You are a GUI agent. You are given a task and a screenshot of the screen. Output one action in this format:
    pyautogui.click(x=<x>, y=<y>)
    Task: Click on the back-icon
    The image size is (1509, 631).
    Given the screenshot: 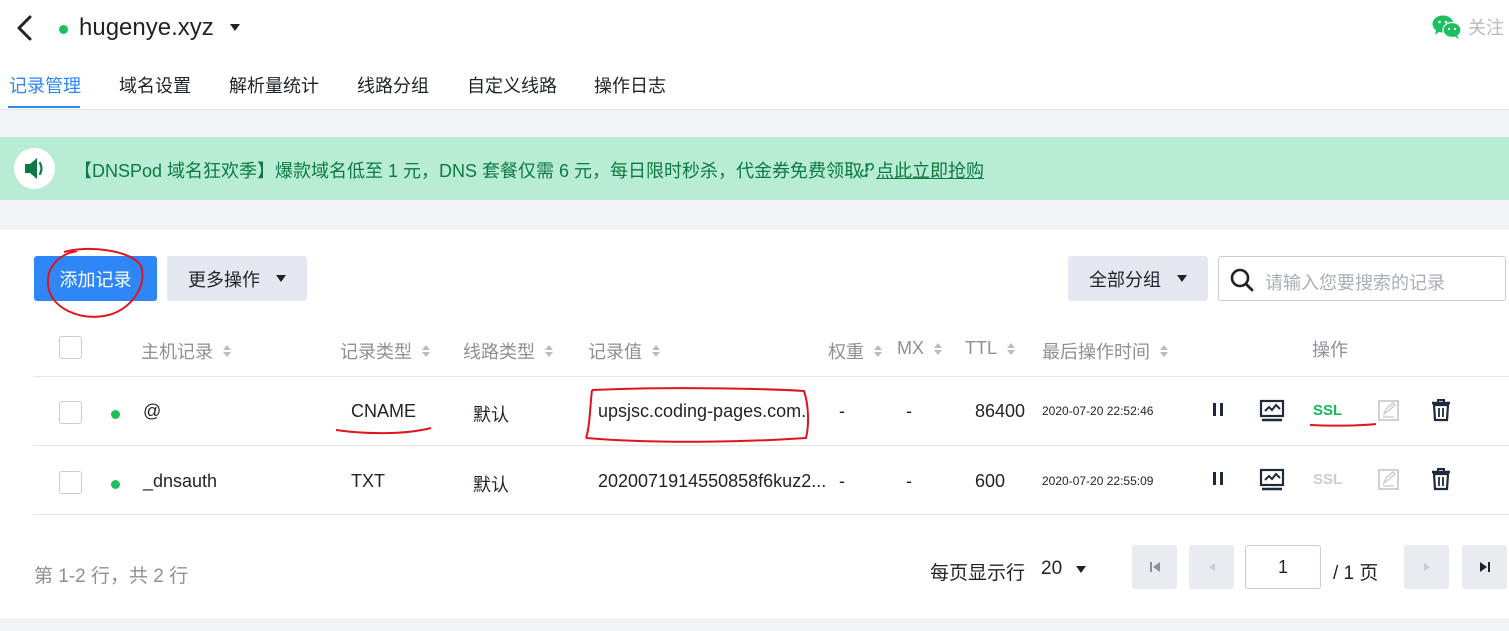 What is the action you would take?
    pyautogui.click(x=24, y=28)
    